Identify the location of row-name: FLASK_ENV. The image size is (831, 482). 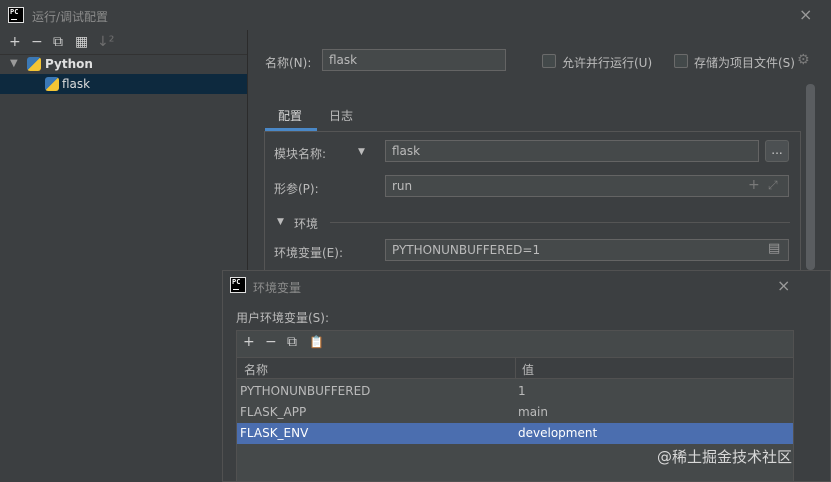
(274, 433).